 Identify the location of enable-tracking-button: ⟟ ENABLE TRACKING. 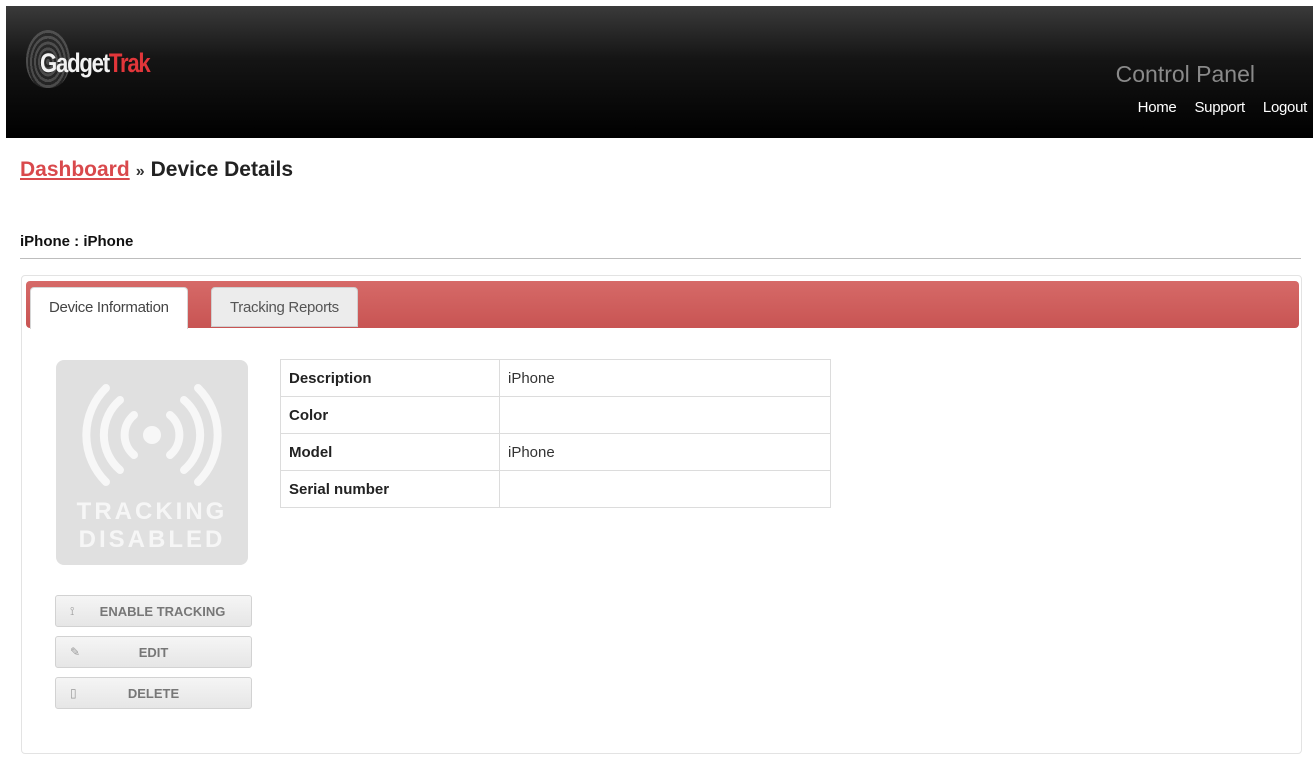
(153, 611).